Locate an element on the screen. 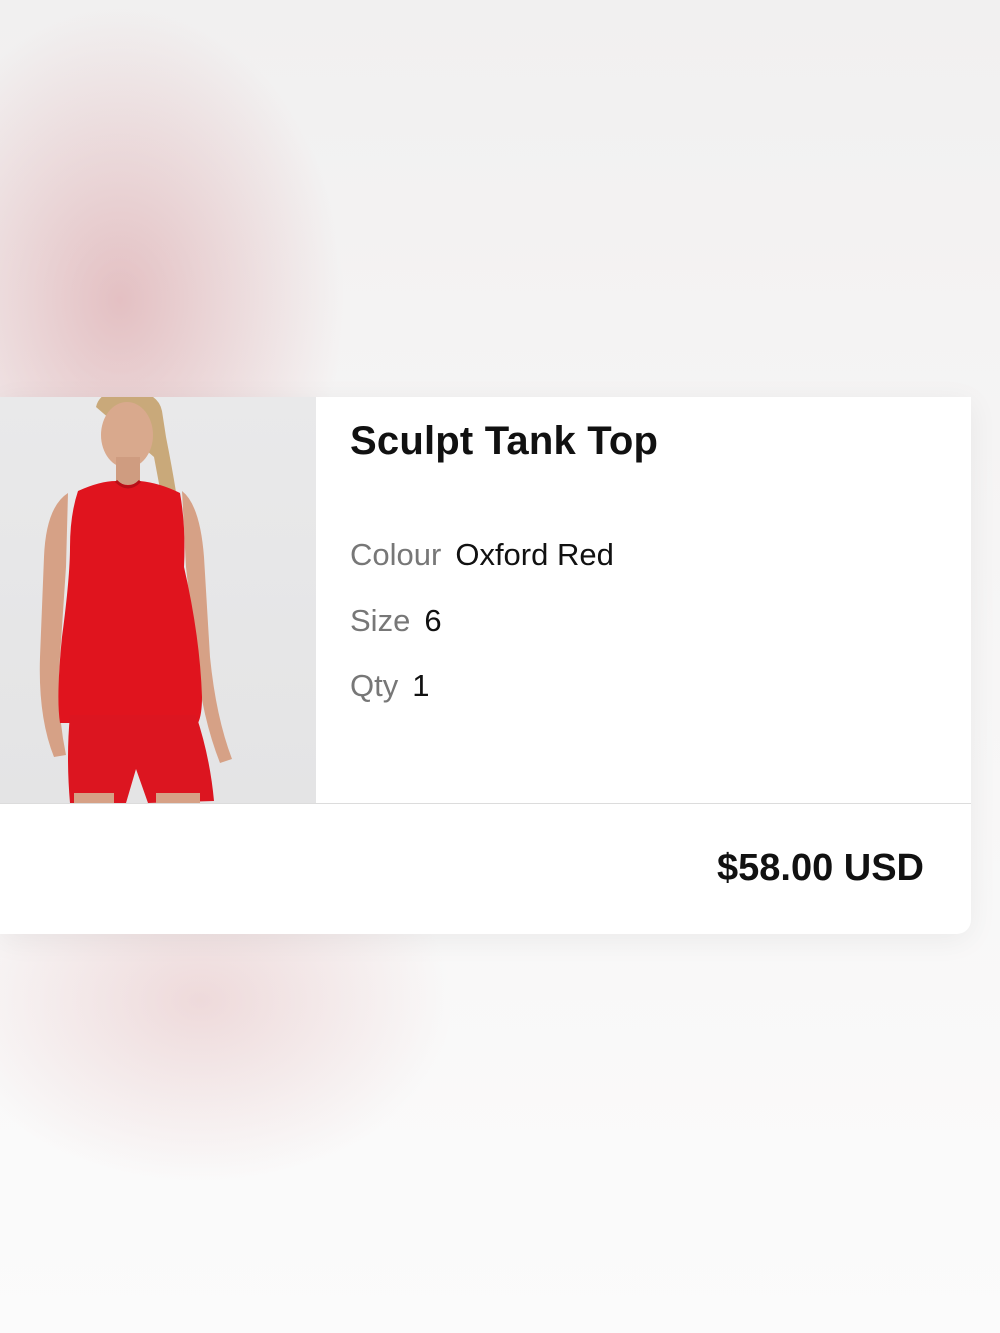 This screenshot has height=1333, width=1000. product-image is located at coordinates (158, 600).